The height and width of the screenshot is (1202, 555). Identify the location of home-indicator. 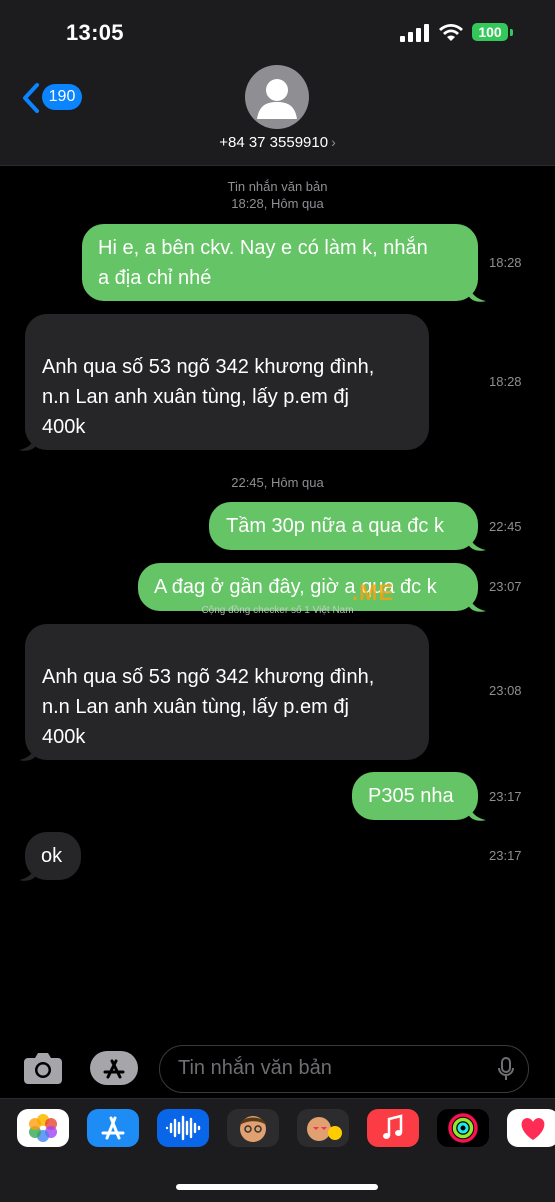
(277, 1187).